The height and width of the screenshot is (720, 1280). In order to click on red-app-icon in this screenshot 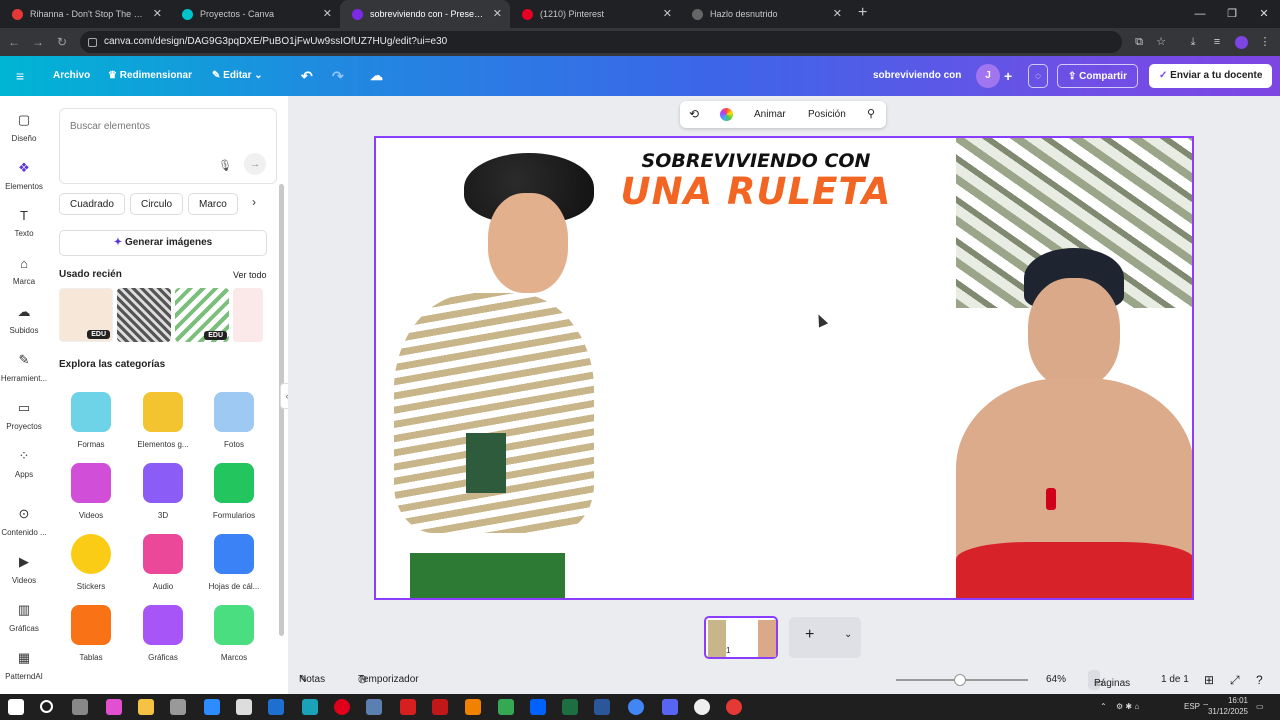, I will do `click(440, 707)`.